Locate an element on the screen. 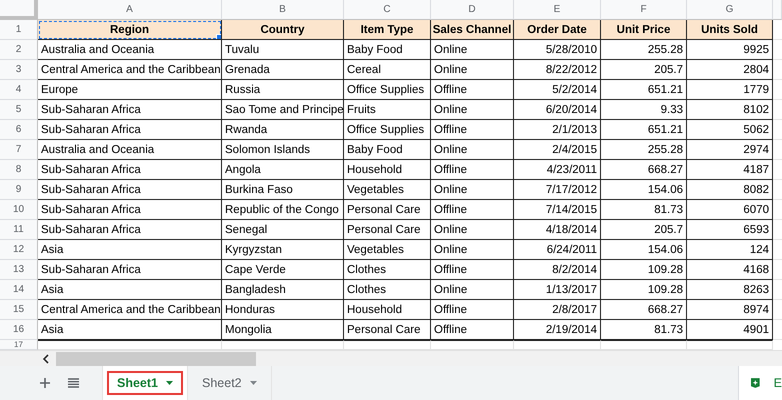 The width and height of the screenshot is (782, 400). table-cell: Asia is located at coordinates (130, 250).